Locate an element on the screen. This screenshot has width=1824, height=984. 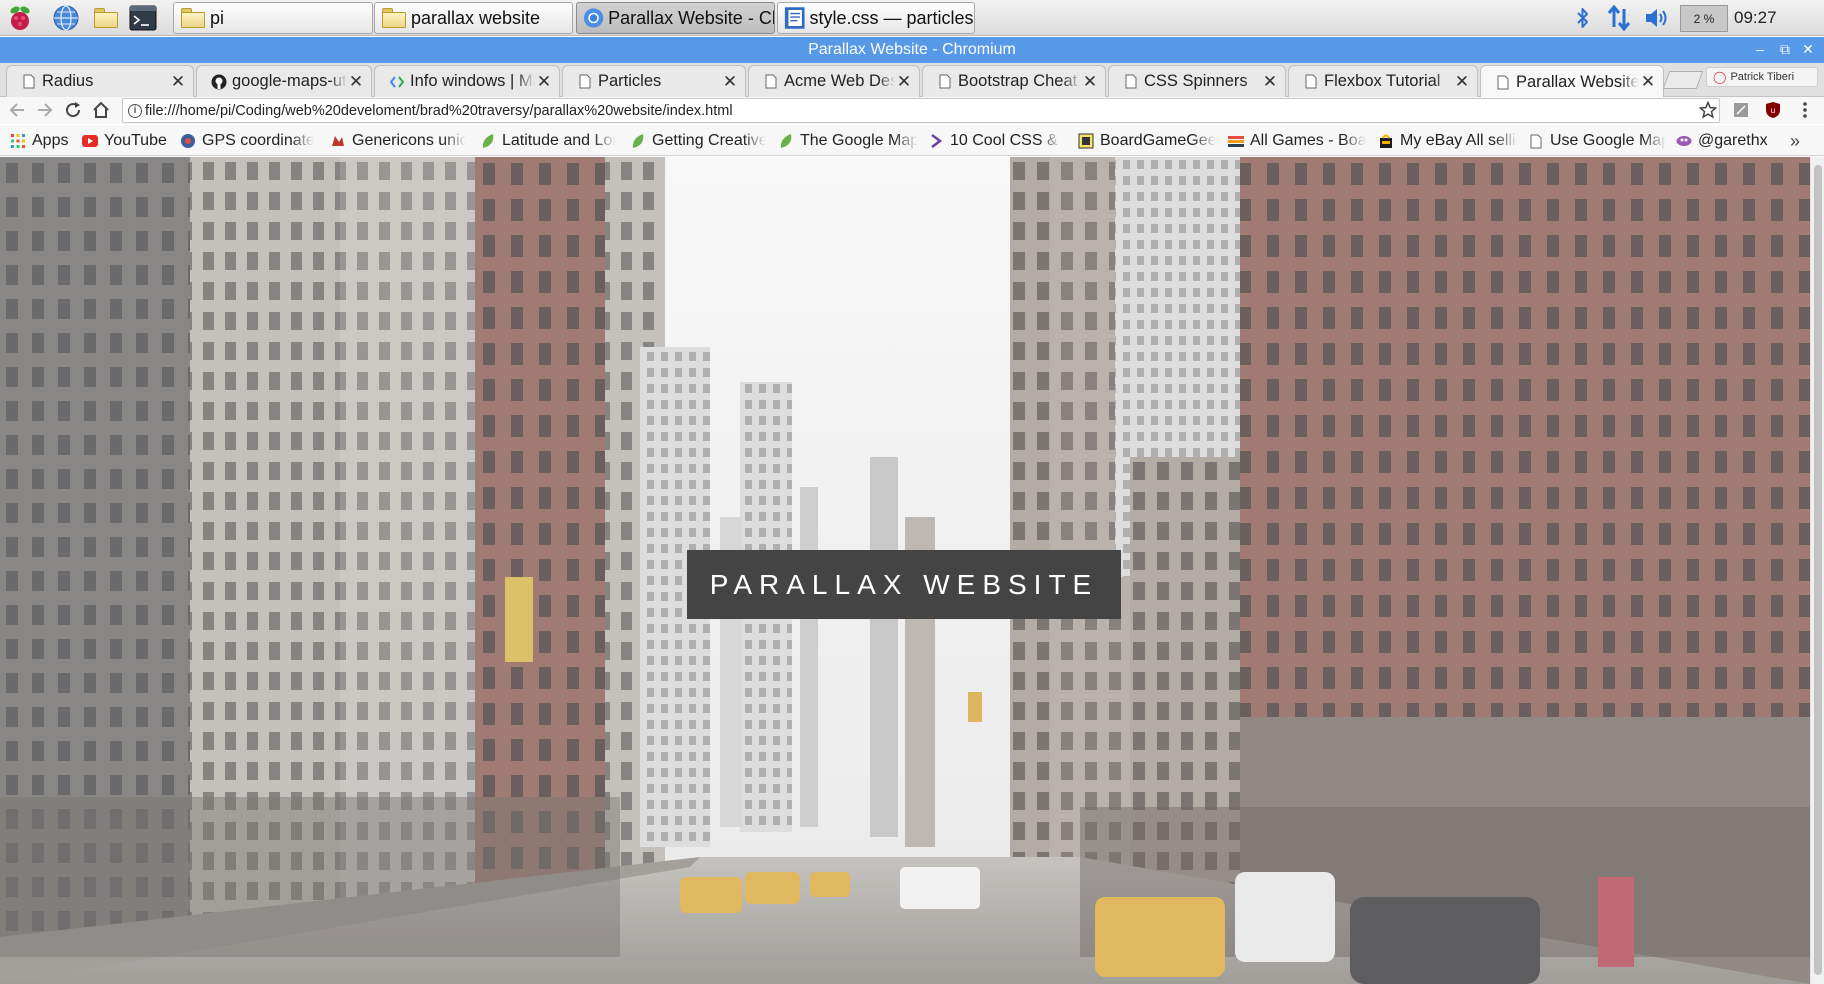
clock: 09:27 is located at coordinates (1755, 18).